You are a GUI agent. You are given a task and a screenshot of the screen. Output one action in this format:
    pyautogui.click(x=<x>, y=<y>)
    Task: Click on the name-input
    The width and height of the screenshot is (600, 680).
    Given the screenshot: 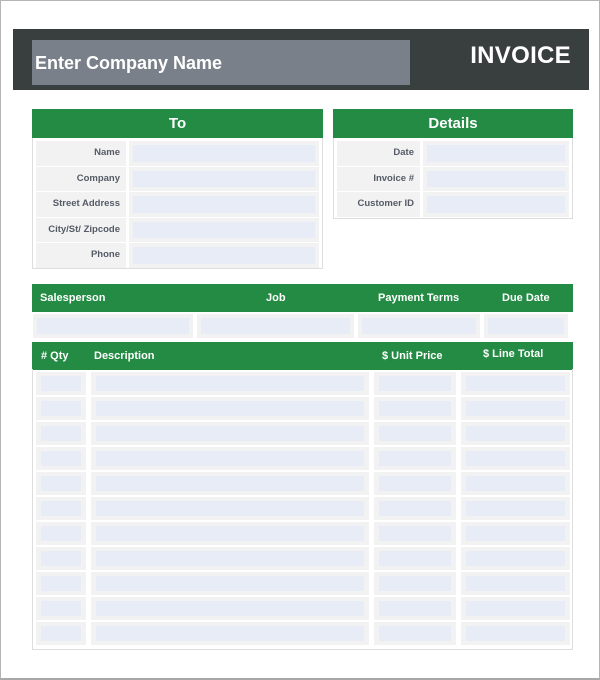 What is the action you would take?
    pyautogui.click(x=224, y=153)
    